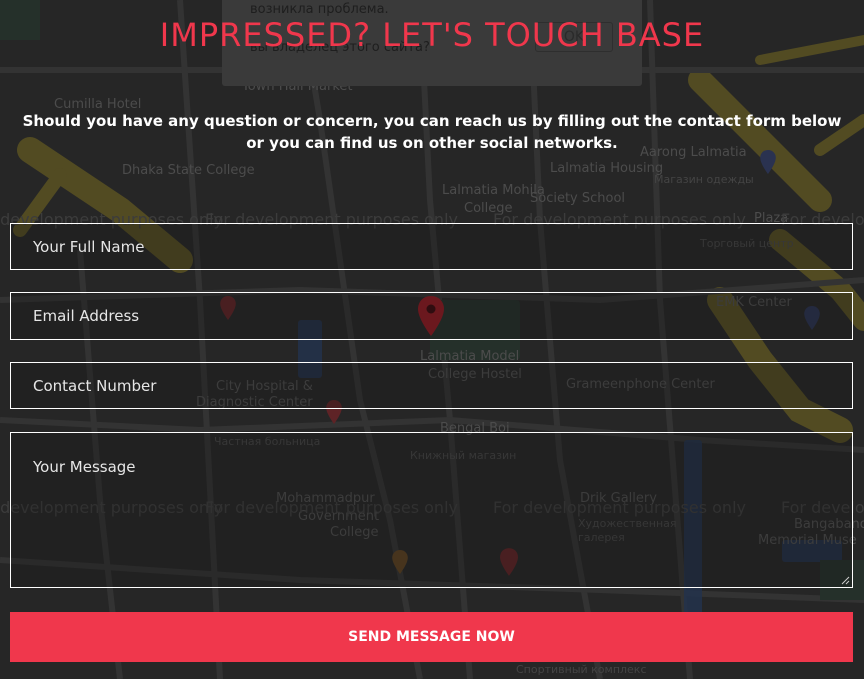  I want to click on map-place-label: Спортивный комплекс, so click(581, 669).